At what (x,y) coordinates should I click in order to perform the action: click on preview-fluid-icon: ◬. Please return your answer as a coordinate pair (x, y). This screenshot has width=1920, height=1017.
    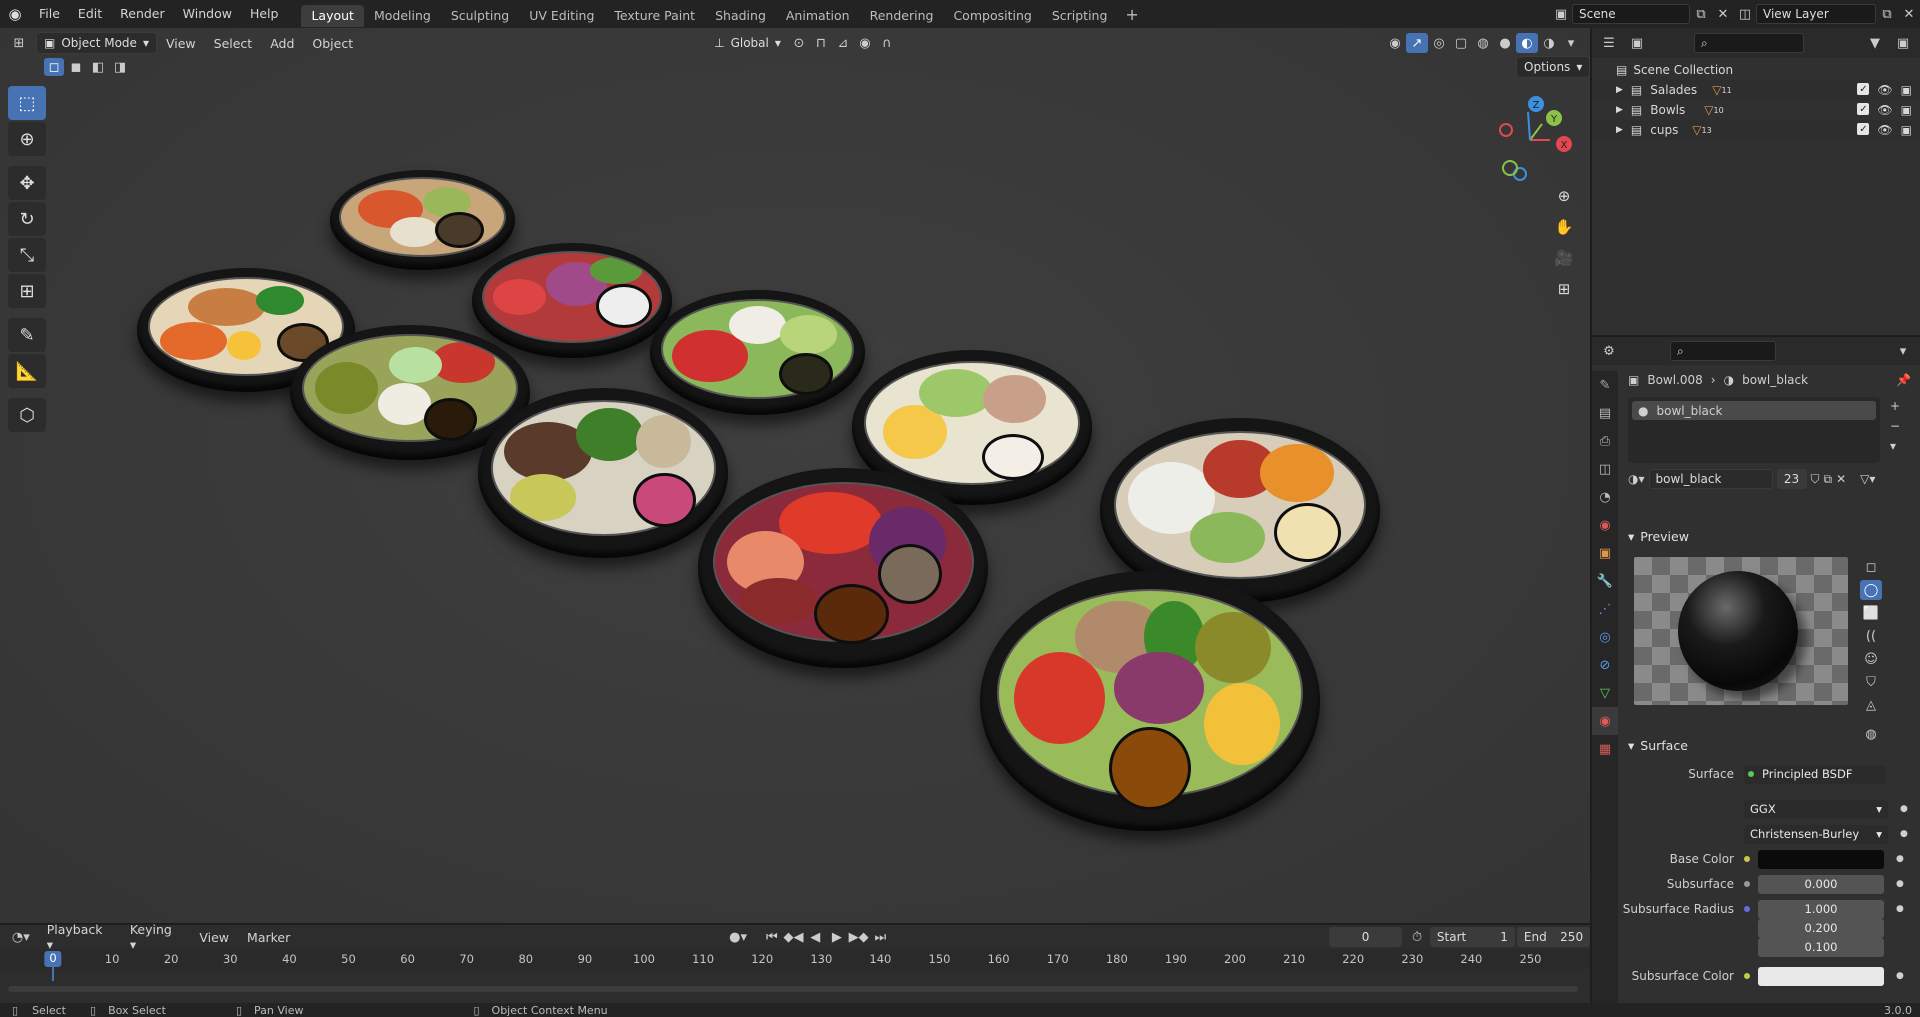
    Looking at the image, I should click on (1871, 705).